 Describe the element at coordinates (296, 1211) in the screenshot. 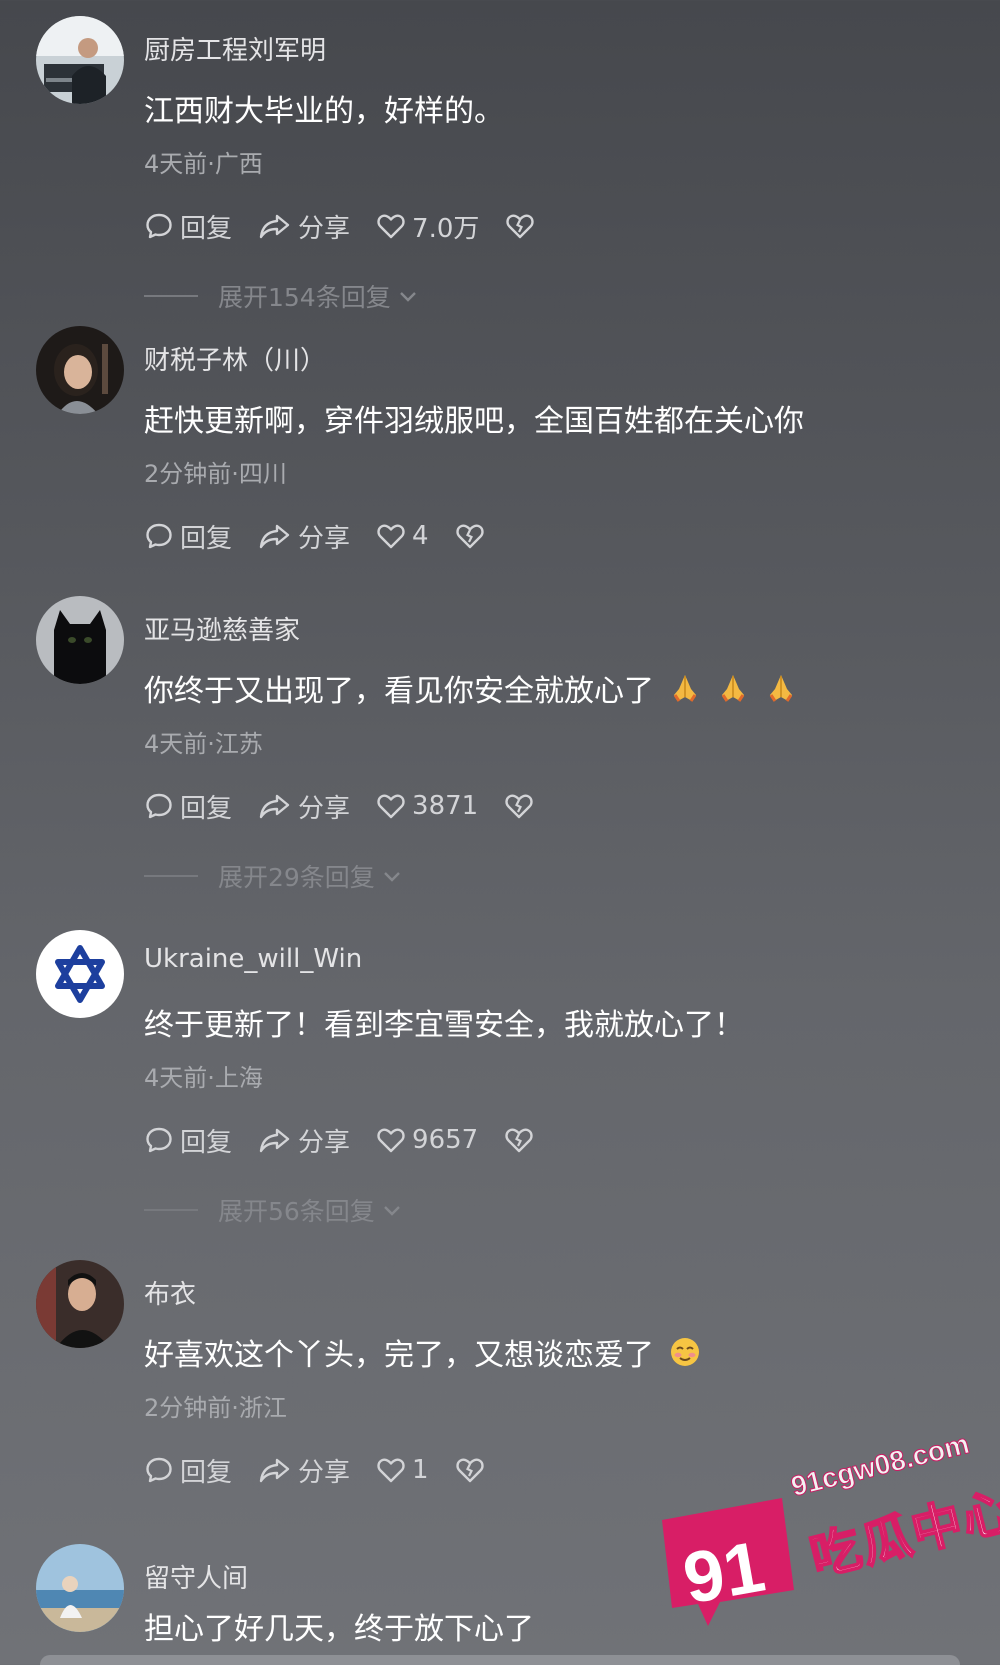

I see `expand-replies-label: 展开56条回复` at that location.